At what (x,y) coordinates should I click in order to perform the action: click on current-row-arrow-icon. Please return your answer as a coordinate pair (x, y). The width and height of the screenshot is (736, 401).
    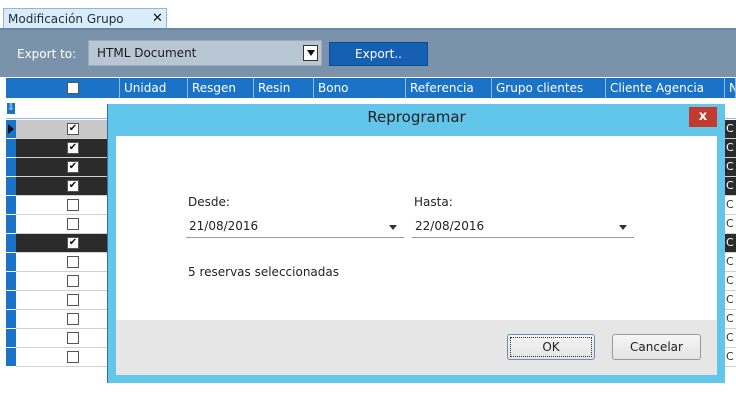
    Looking at the image, I should click on (11, 129).